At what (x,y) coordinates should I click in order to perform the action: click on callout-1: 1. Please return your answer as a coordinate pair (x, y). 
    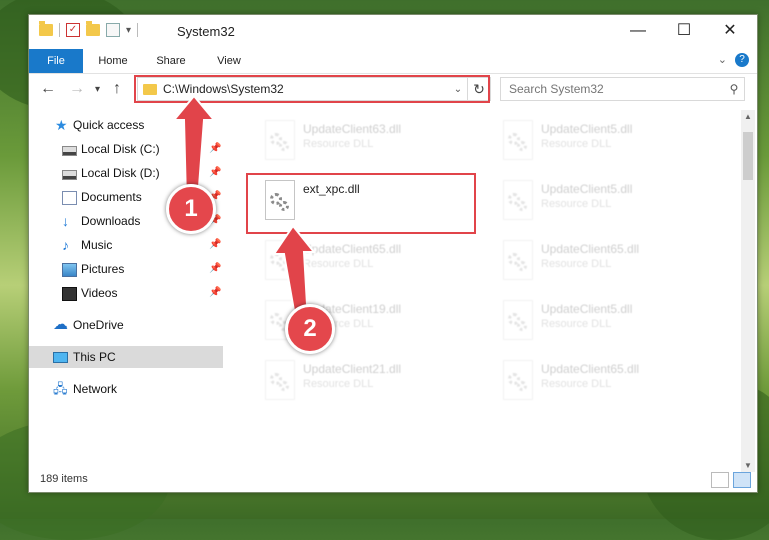
    Looking at the image, I should click on (191, 209).